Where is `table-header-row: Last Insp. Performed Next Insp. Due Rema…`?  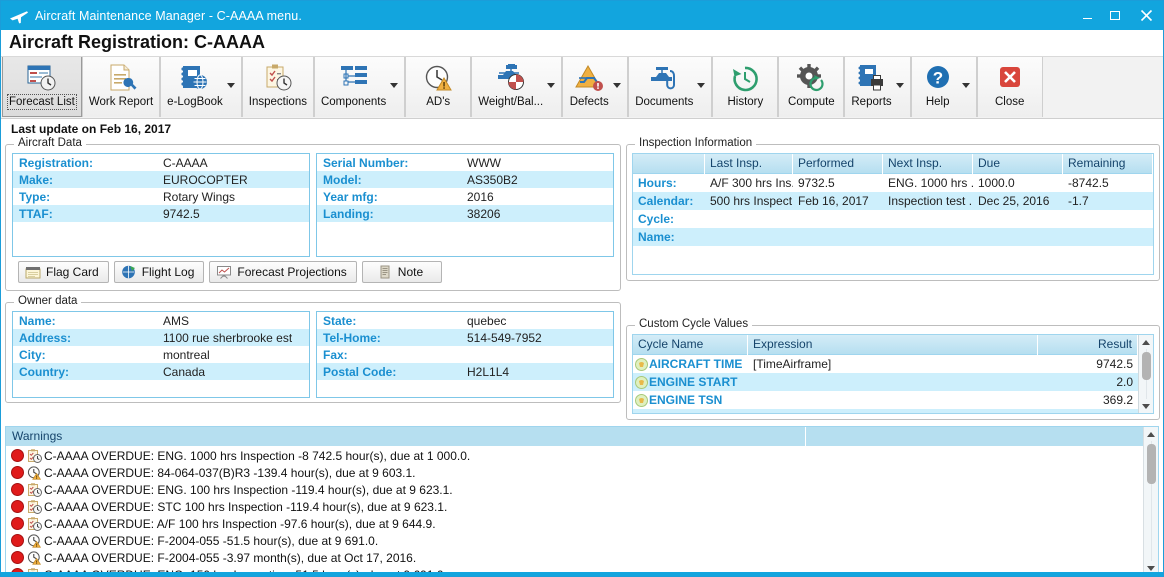 table-header-row: Last Insp. Performed Next Insp. Due Rema… is located at coordinates (893, 163).